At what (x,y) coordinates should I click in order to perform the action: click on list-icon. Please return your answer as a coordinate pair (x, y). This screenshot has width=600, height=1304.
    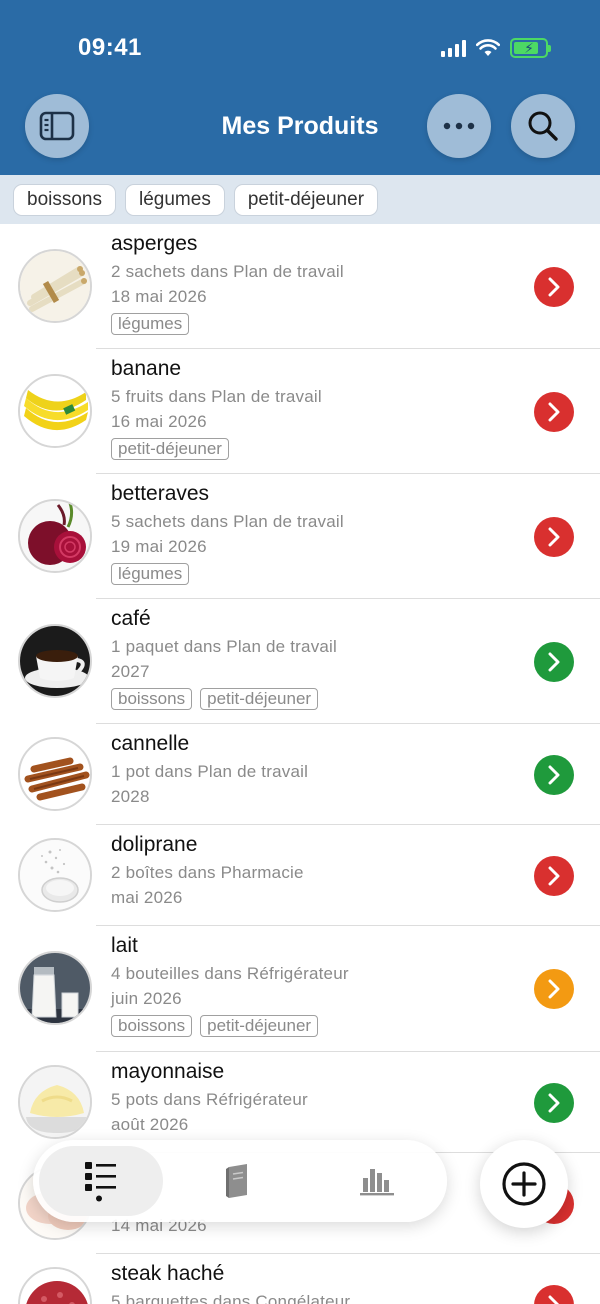
    Looking at the image, I should click on (100, 1182).